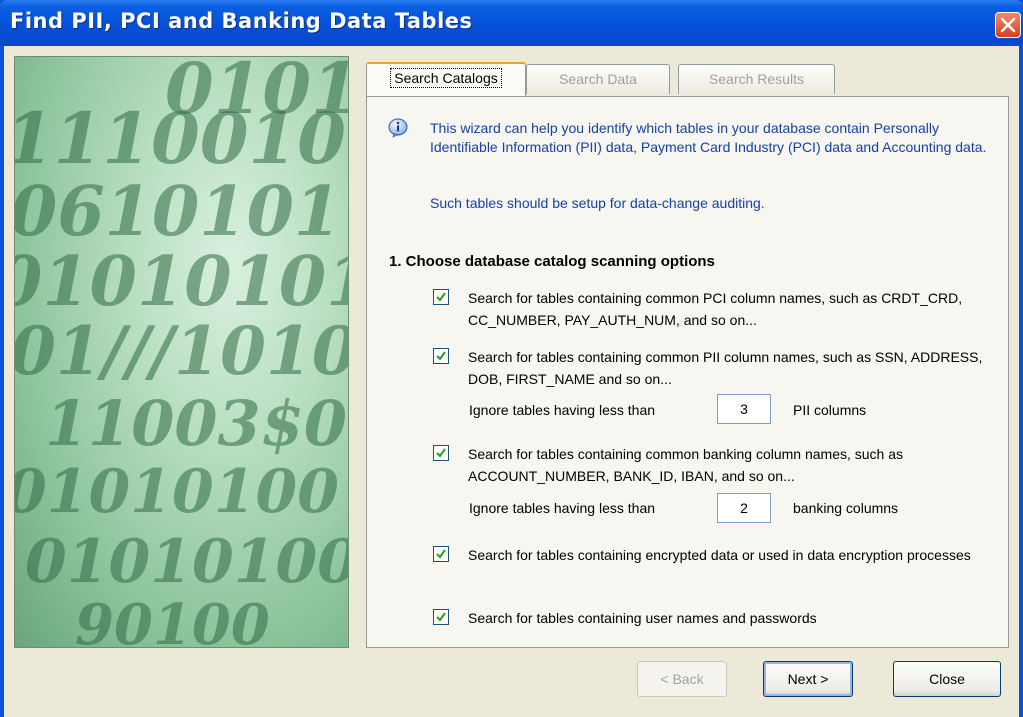 This screenshot has width=1023, height=717. I want to click on tab-search-catalogs: Search Catalogs, so click(446, 79).